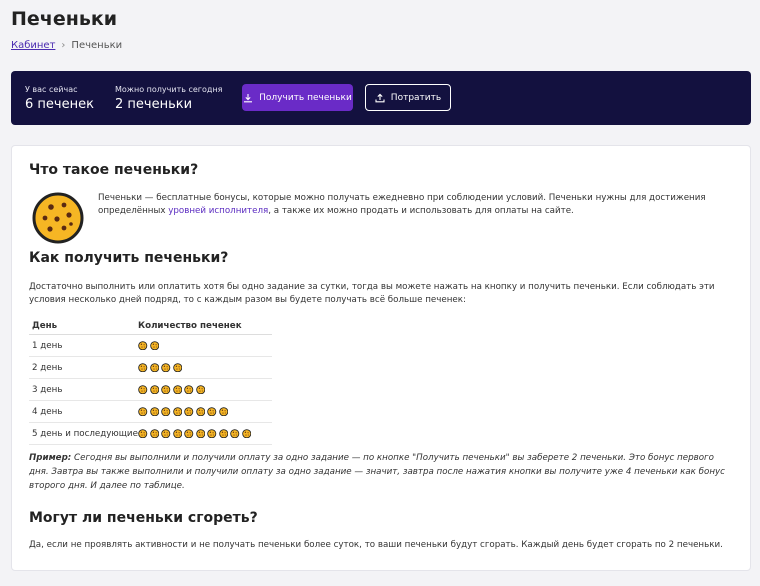 The height and width of the screenshot is (586, 760). What do you see at coordinates (45, 326) in the screenshot?
I see `col-day-header: День` at bounding box center [45, 326].